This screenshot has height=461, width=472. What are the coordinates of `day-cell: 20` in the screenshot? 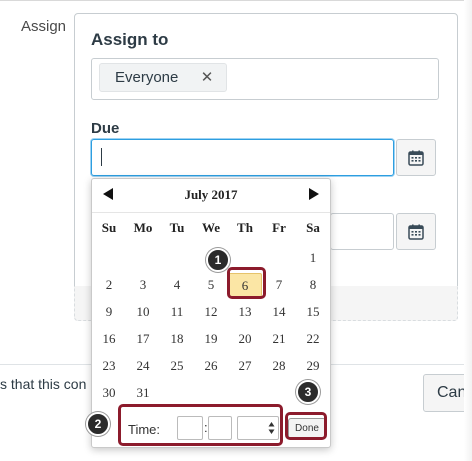 It's located at (245, 339).